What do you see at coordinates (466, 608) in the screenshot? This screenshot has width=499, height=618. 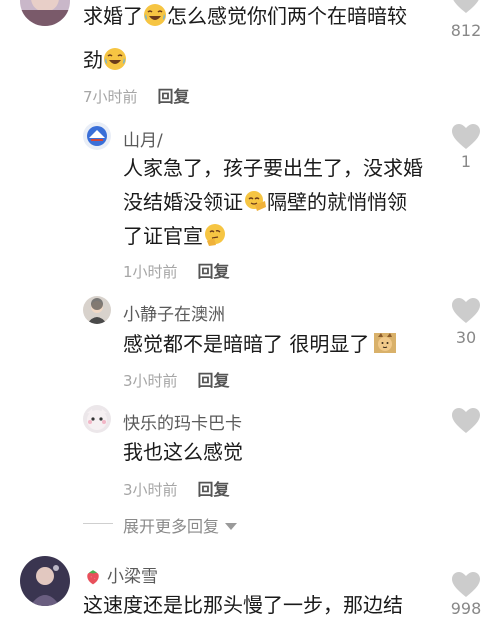 I see `like-count: 998` at bounding box center [466, 608].